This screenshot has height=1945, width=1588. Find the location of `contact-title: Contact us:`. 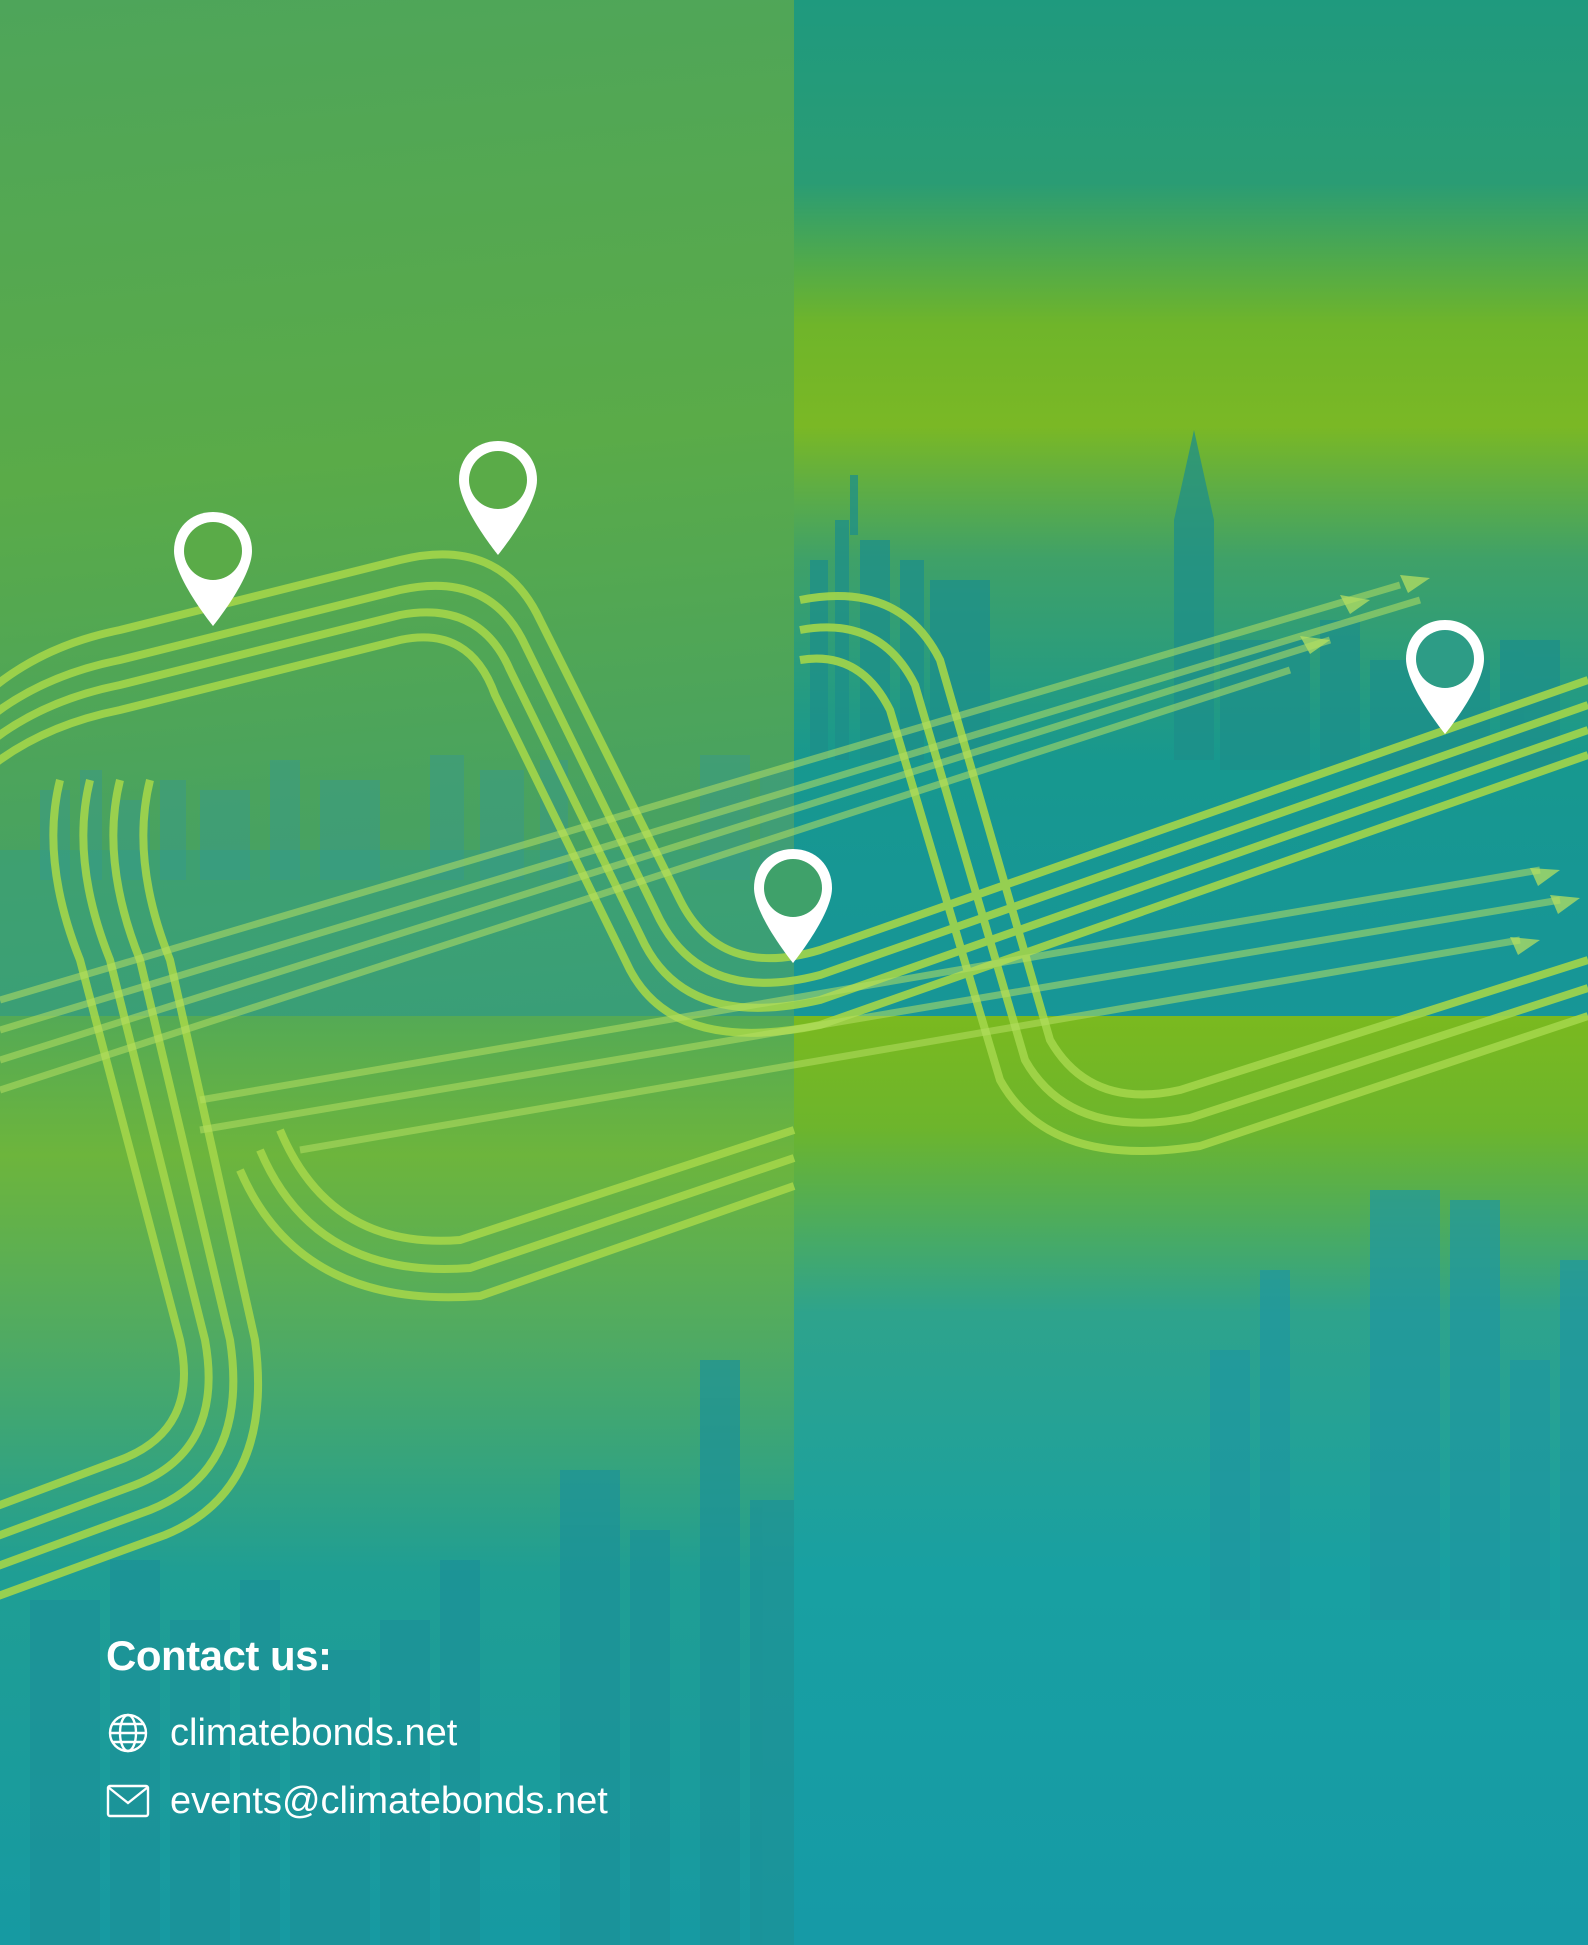

contact-title: Contact us: is located at coordinates (219, 1655).